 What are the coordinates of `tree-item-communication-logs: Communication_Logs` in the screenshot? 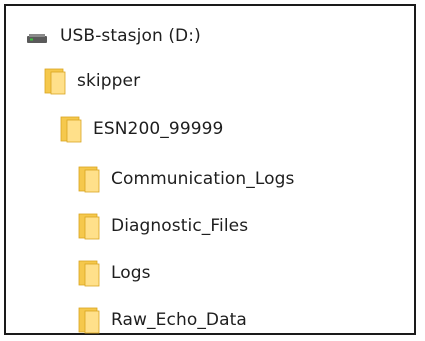 It's located at (186, 179).